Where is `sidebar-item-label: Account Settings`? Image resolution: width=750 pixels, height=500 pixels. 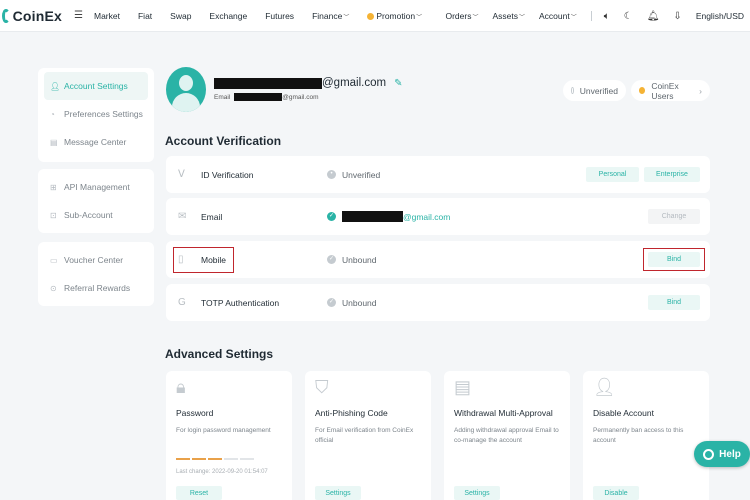 sidebar-item-label: Account Settings is located at coordinates (96, 86).